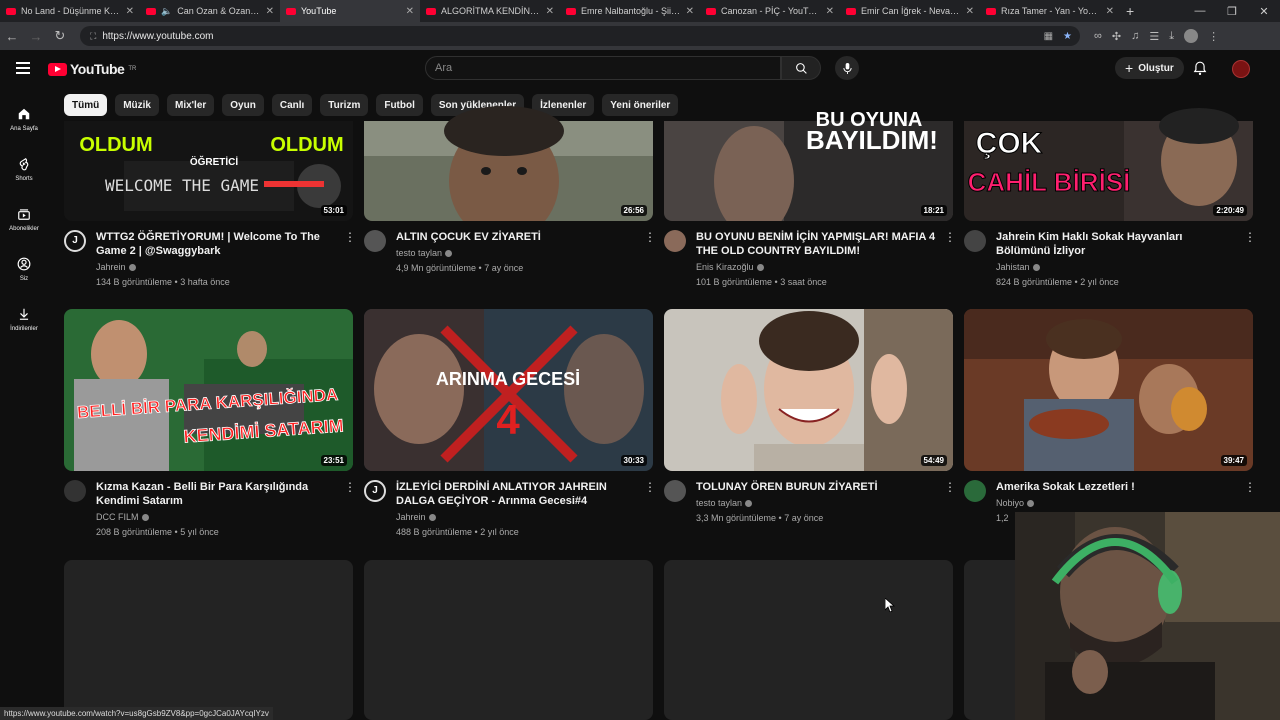  I want to click on youtube-logo: YouTube TR, so click(92, 69).